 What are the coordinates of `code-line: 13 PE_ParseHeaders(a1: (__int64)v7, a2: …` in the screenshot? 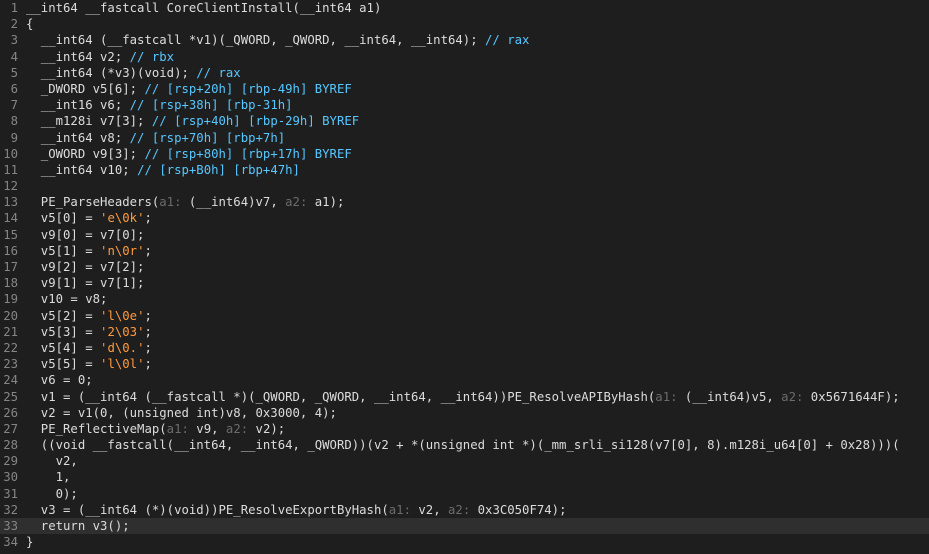 It's located at (464, 202).